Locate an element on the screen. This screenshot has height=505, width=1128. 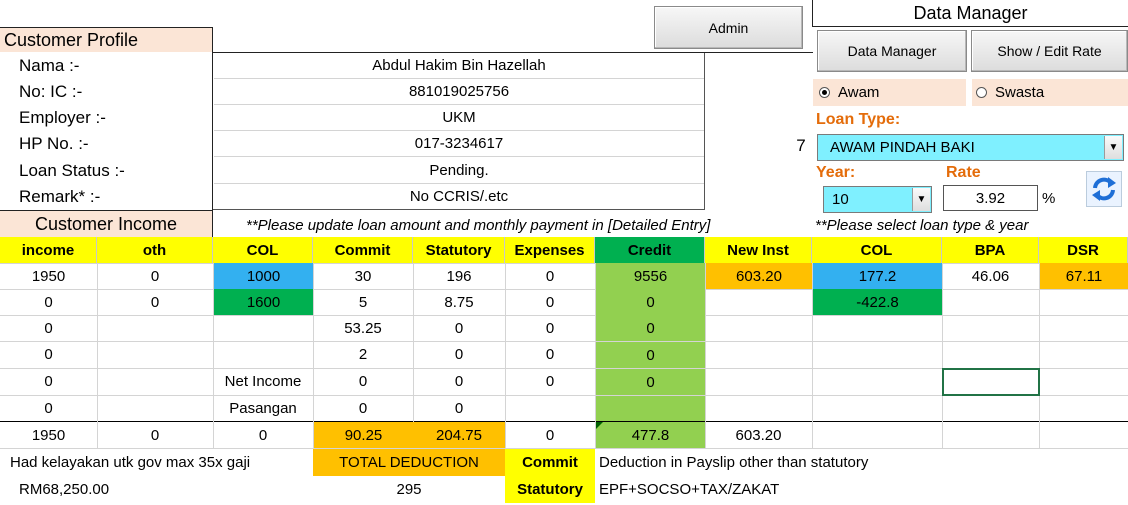
customer-income-title: Customer Income is located at coordinates (106, 223).